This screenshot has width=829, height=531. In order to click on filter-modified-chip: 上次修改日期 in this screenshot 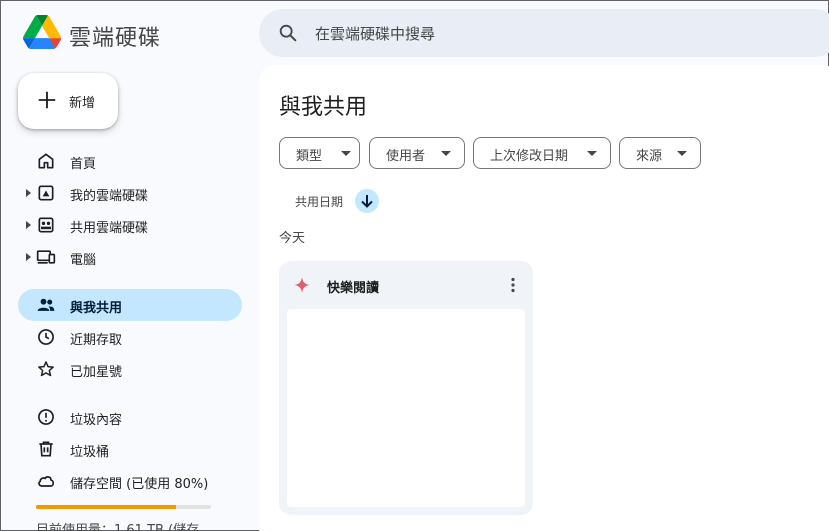, I will do `click(542, 153)`.